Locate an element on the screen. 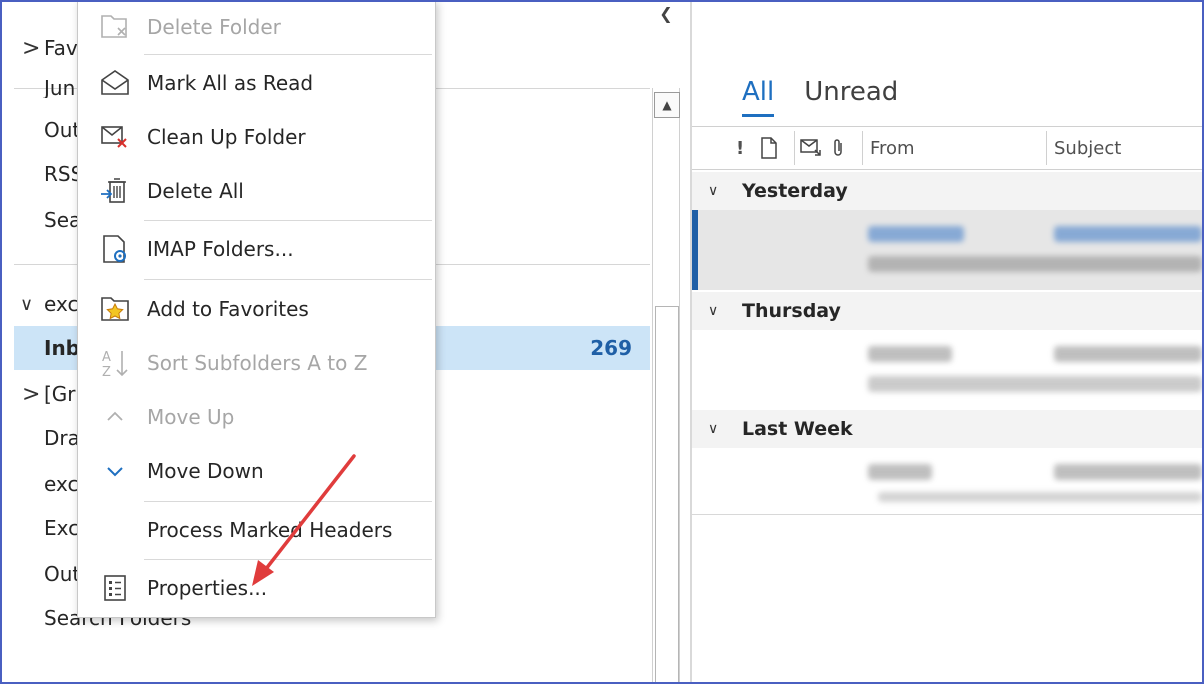 The height and width of the screenshot is (684, 1204). from-column: From is located at coordinates (892, 148).